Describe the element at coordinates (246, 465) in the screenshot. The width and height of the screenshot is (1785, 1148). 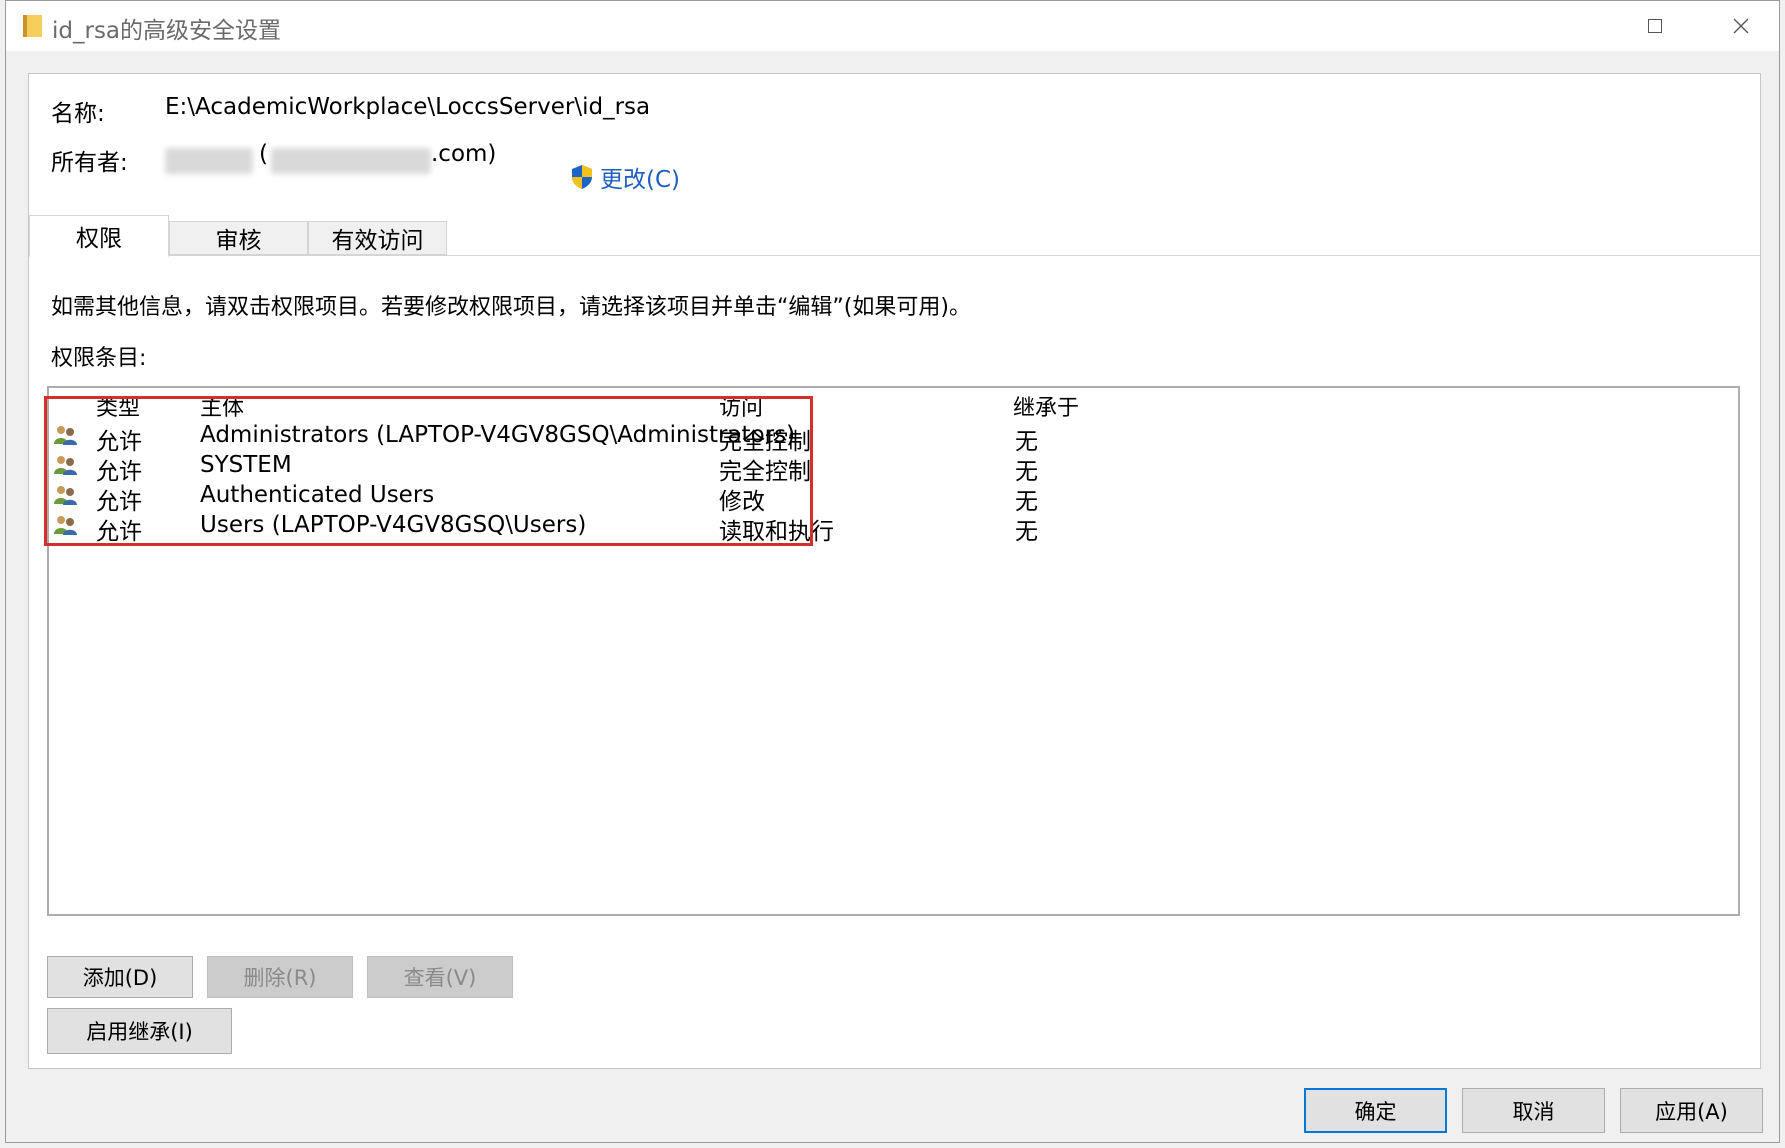
I see `row-principal: SYSTEM` at that location.